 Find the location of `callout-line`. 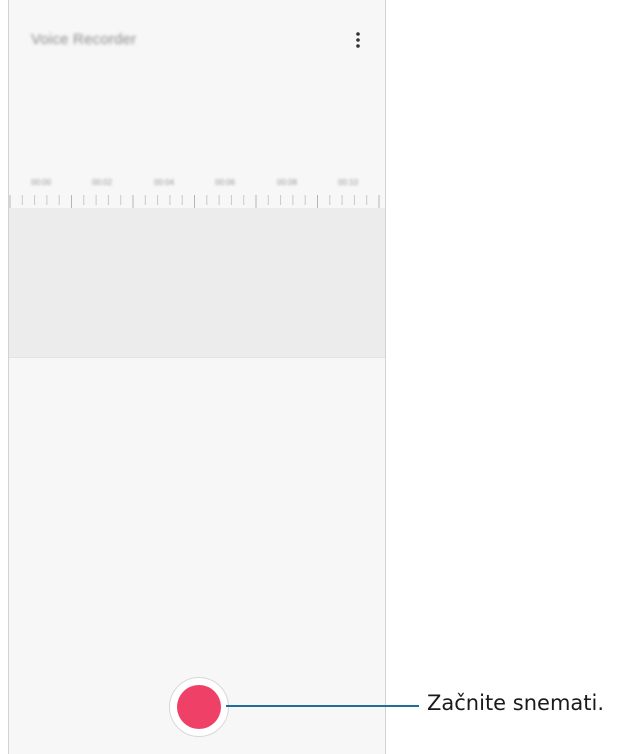

callout-line is located at coordinates (322, 706).